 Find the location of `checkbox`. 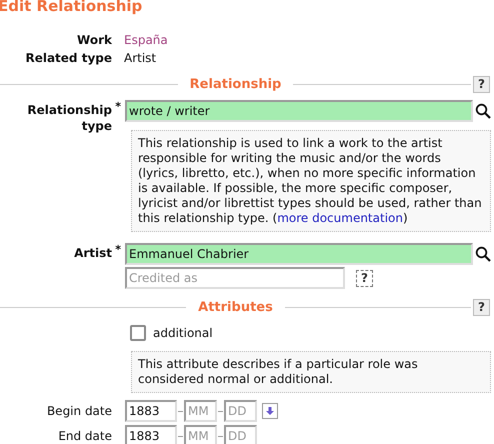

checkbox is located at coordinates (138, 333).